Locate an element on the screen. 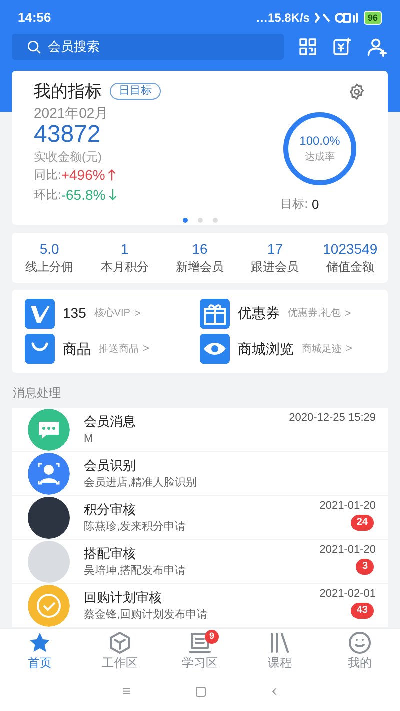 This screenshot has width=400, height=711. amount-value: 43872 is located at coordinates (68, 134).